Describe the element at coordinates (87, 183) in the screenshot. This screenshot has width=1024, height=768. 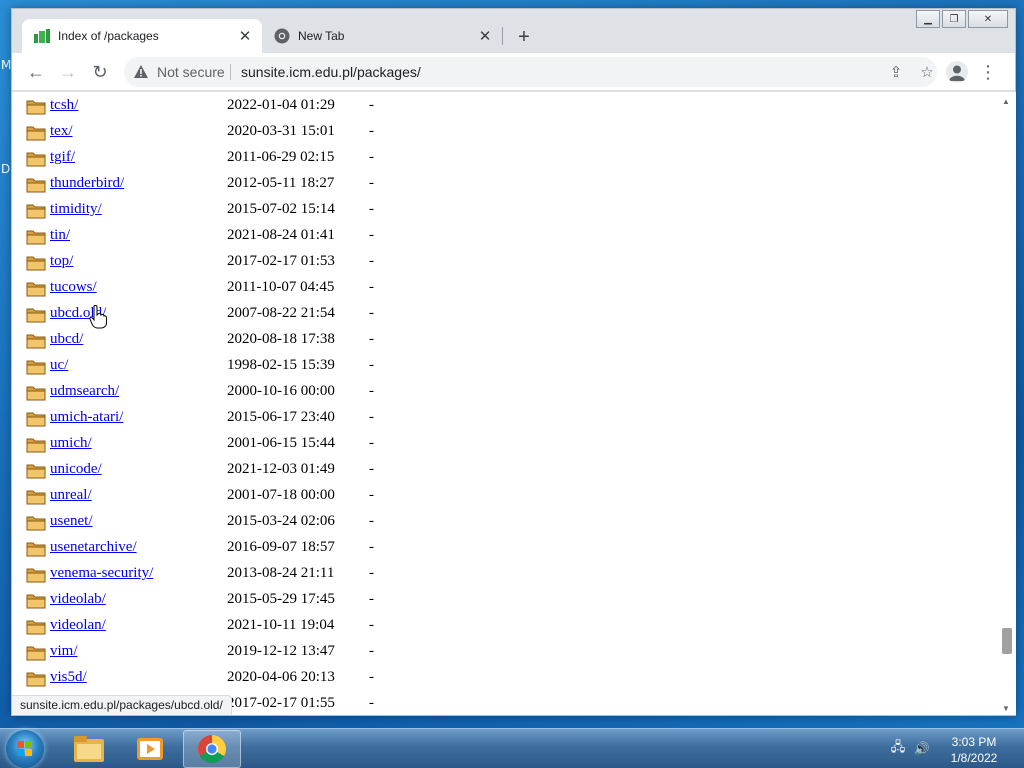
I see `directory-link: thunderbird/` at that location.